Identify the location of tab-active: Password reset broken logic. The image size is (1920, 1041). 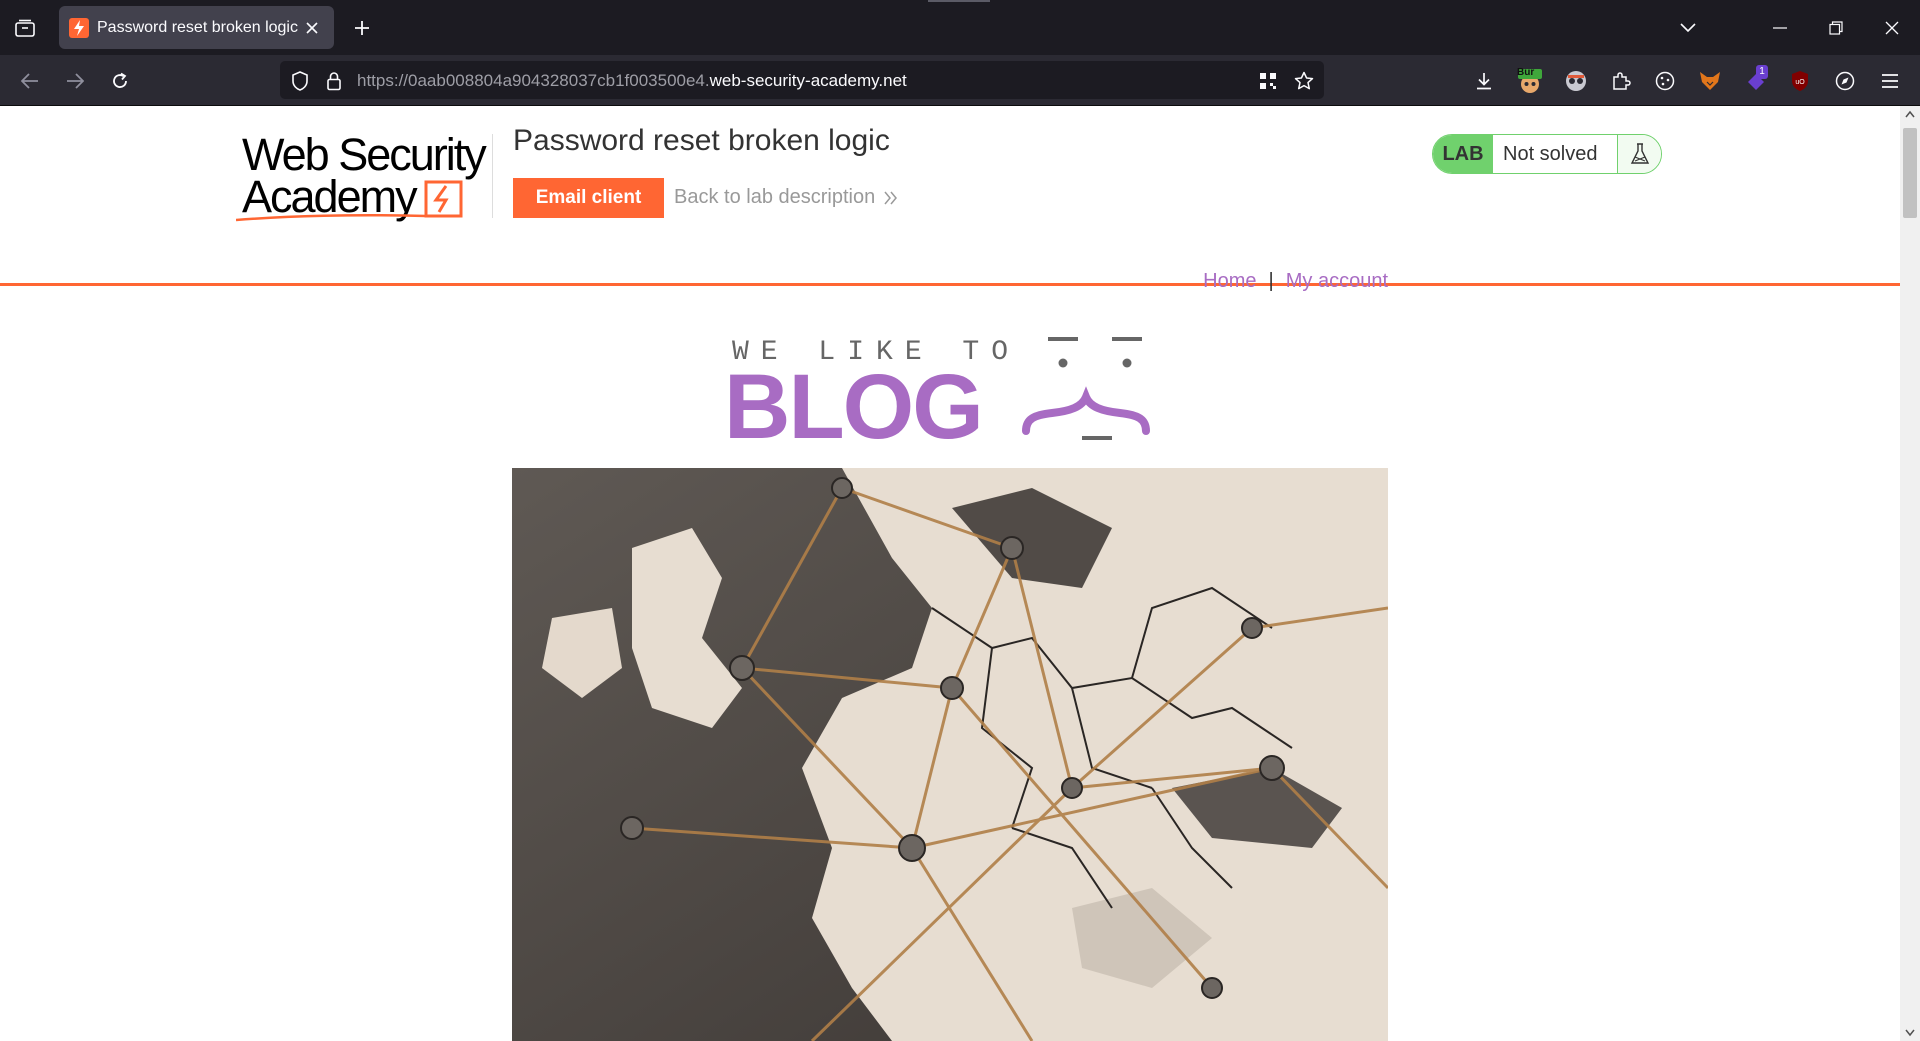
(196, 27).